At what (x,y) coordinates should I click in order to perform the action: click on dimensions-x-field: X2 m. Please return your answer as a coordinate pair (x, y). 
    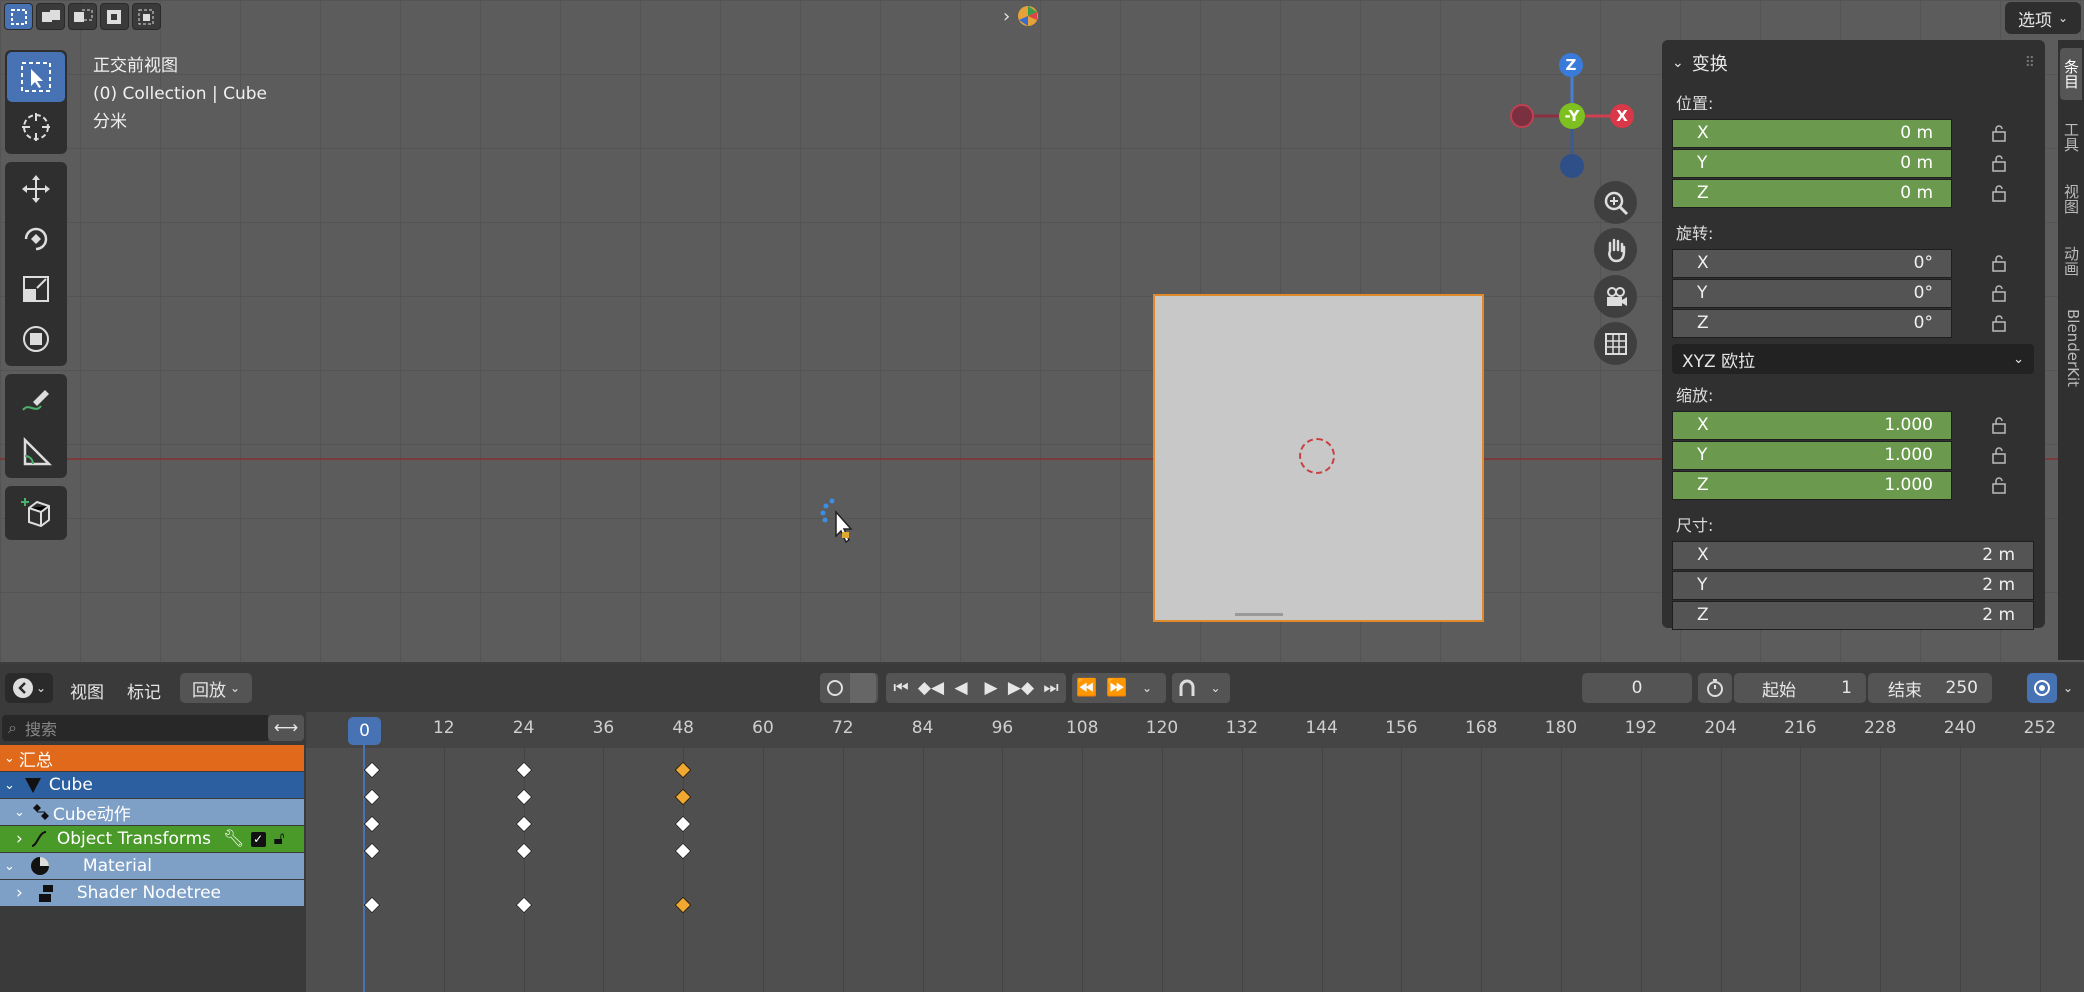
    Looking at the image, I should click on (1853, 555).